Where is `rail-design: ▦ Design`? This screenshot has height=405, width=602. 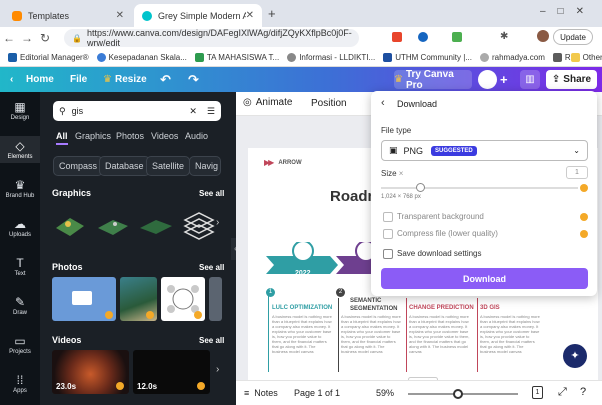 rail-design: ▦ Design is located at coordinates (20, 110).